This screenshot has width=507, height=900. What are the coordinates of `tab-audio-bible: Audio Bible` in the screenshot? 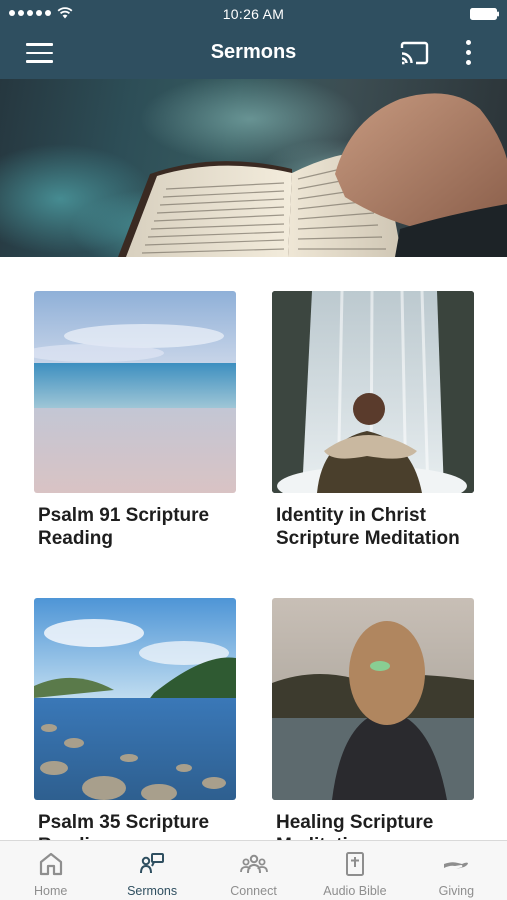 It's located at (354, 870).